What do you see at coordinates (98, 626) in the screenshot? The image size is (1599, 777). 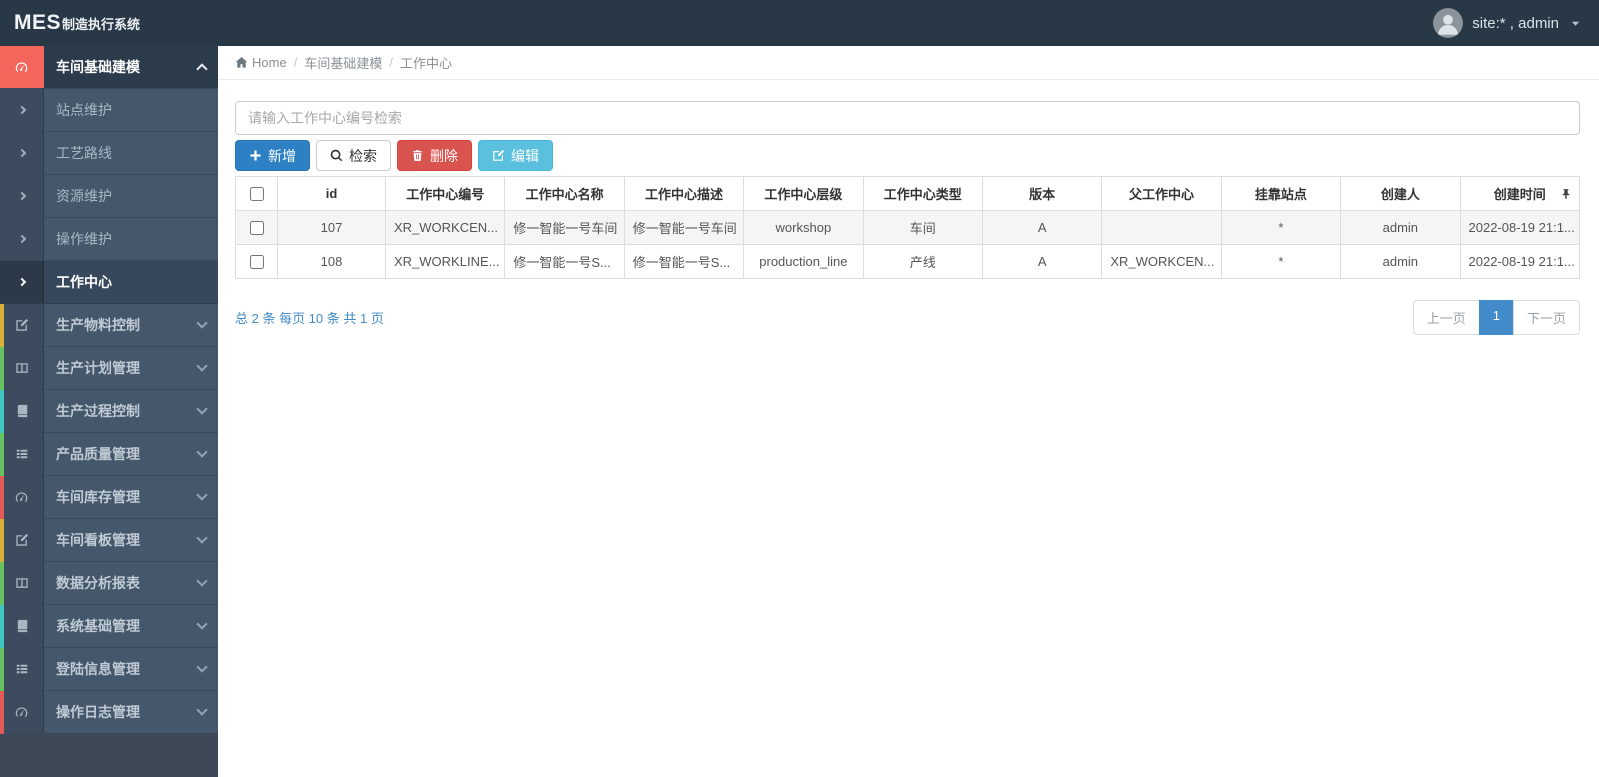 I see `sidebar-item-label: 系统基础管理` at bounding box center [98, 626].